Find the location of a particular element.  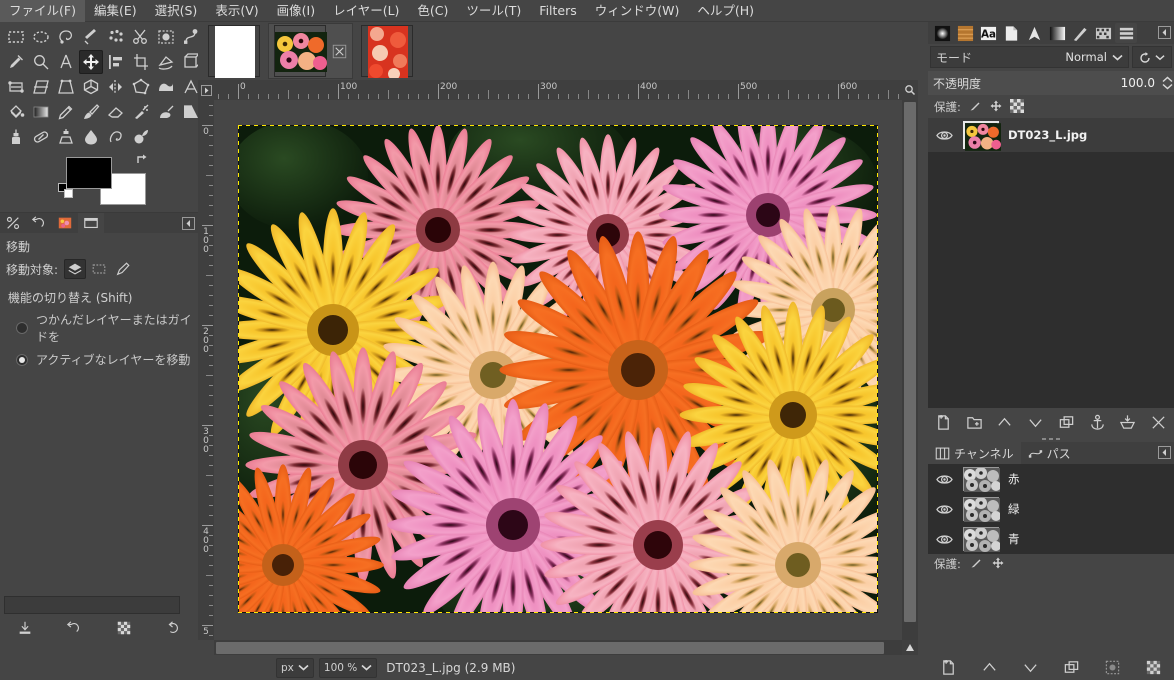

tool-alignment is located at coordinates (116, 62).